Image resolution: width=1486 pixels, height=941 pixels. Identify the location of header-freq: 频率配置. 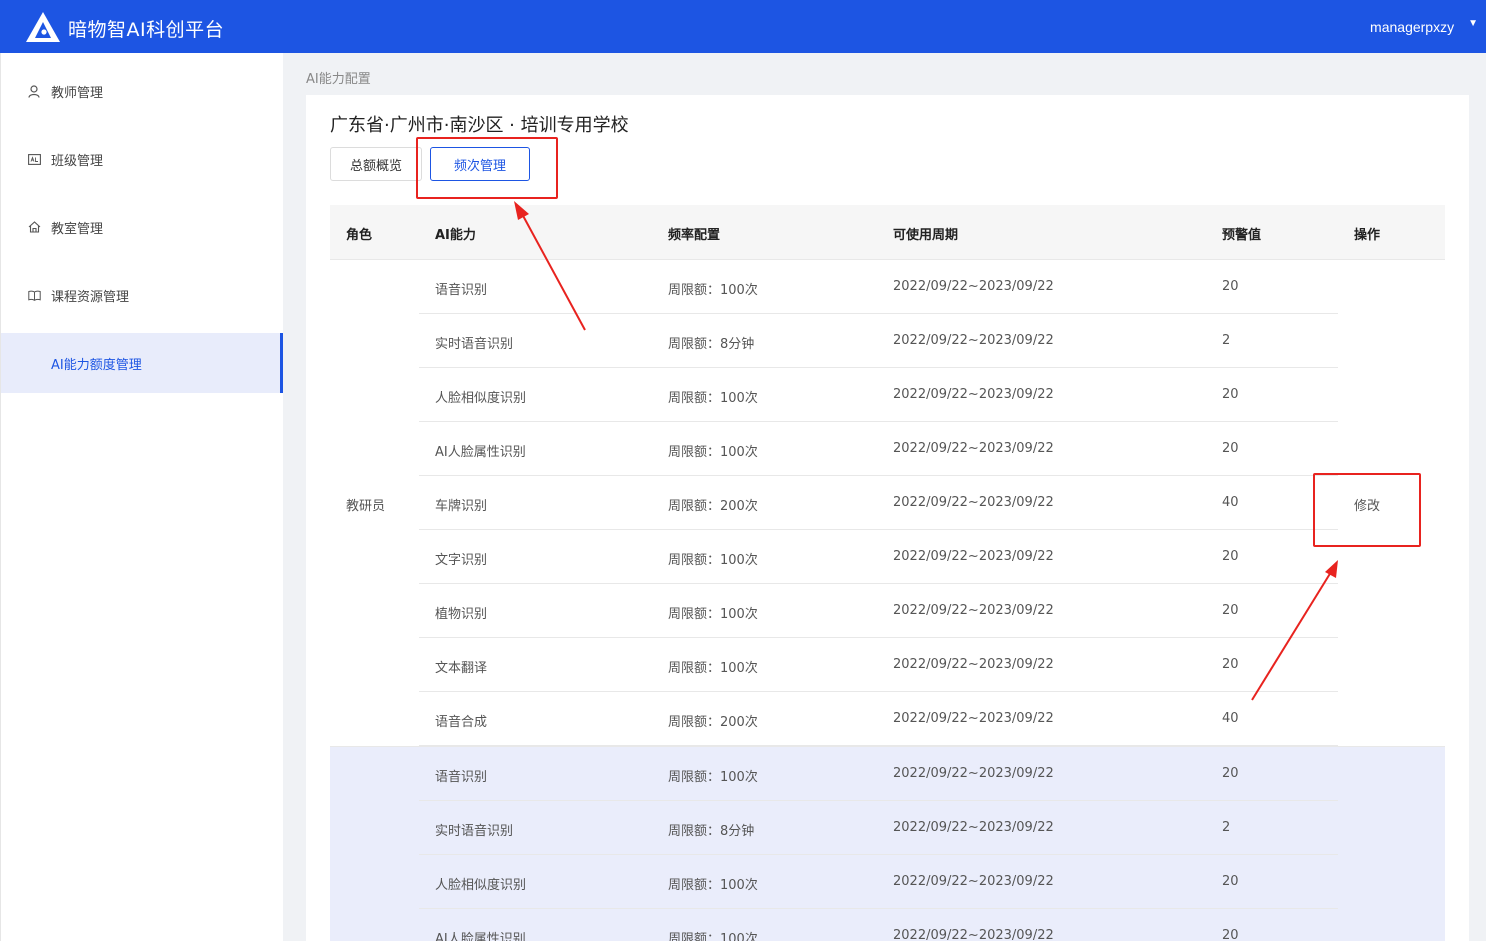
(694, 235).